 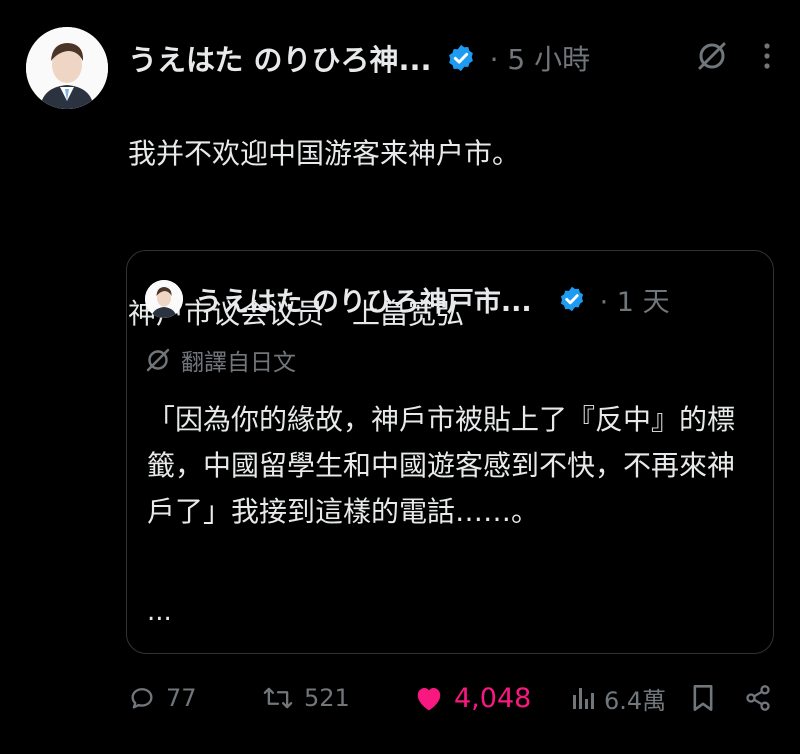 What do you see at coordinates (634, 302) in the screenshot?
I see `quoted-post-time: · 1 天` at bounding box center [634, 302].